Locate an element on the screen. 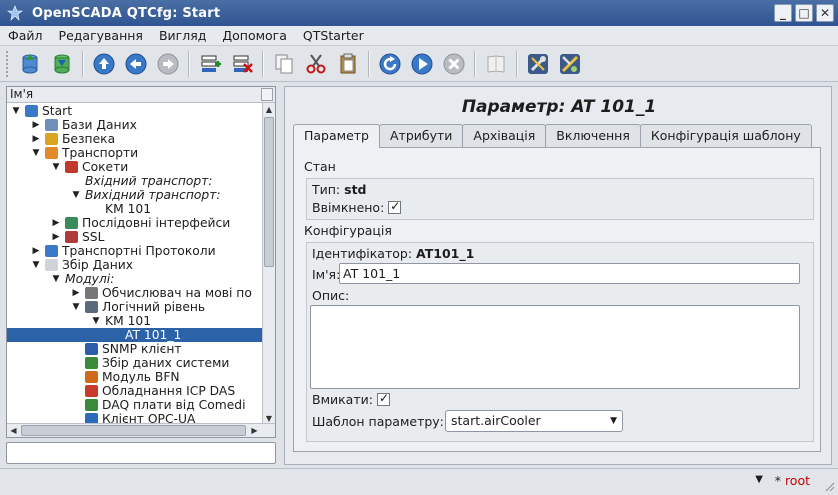 The width and height of the screenshot is (838, 495). menu-edit: Редагування is located at coordinates (101, 35).